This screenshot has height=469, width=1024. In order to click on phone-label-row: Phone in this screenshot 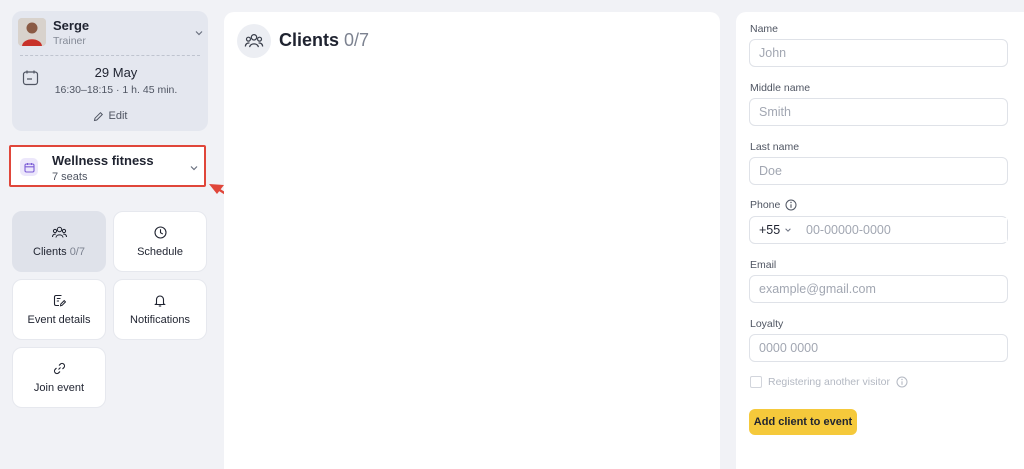, I will do `click(773, 205)`.